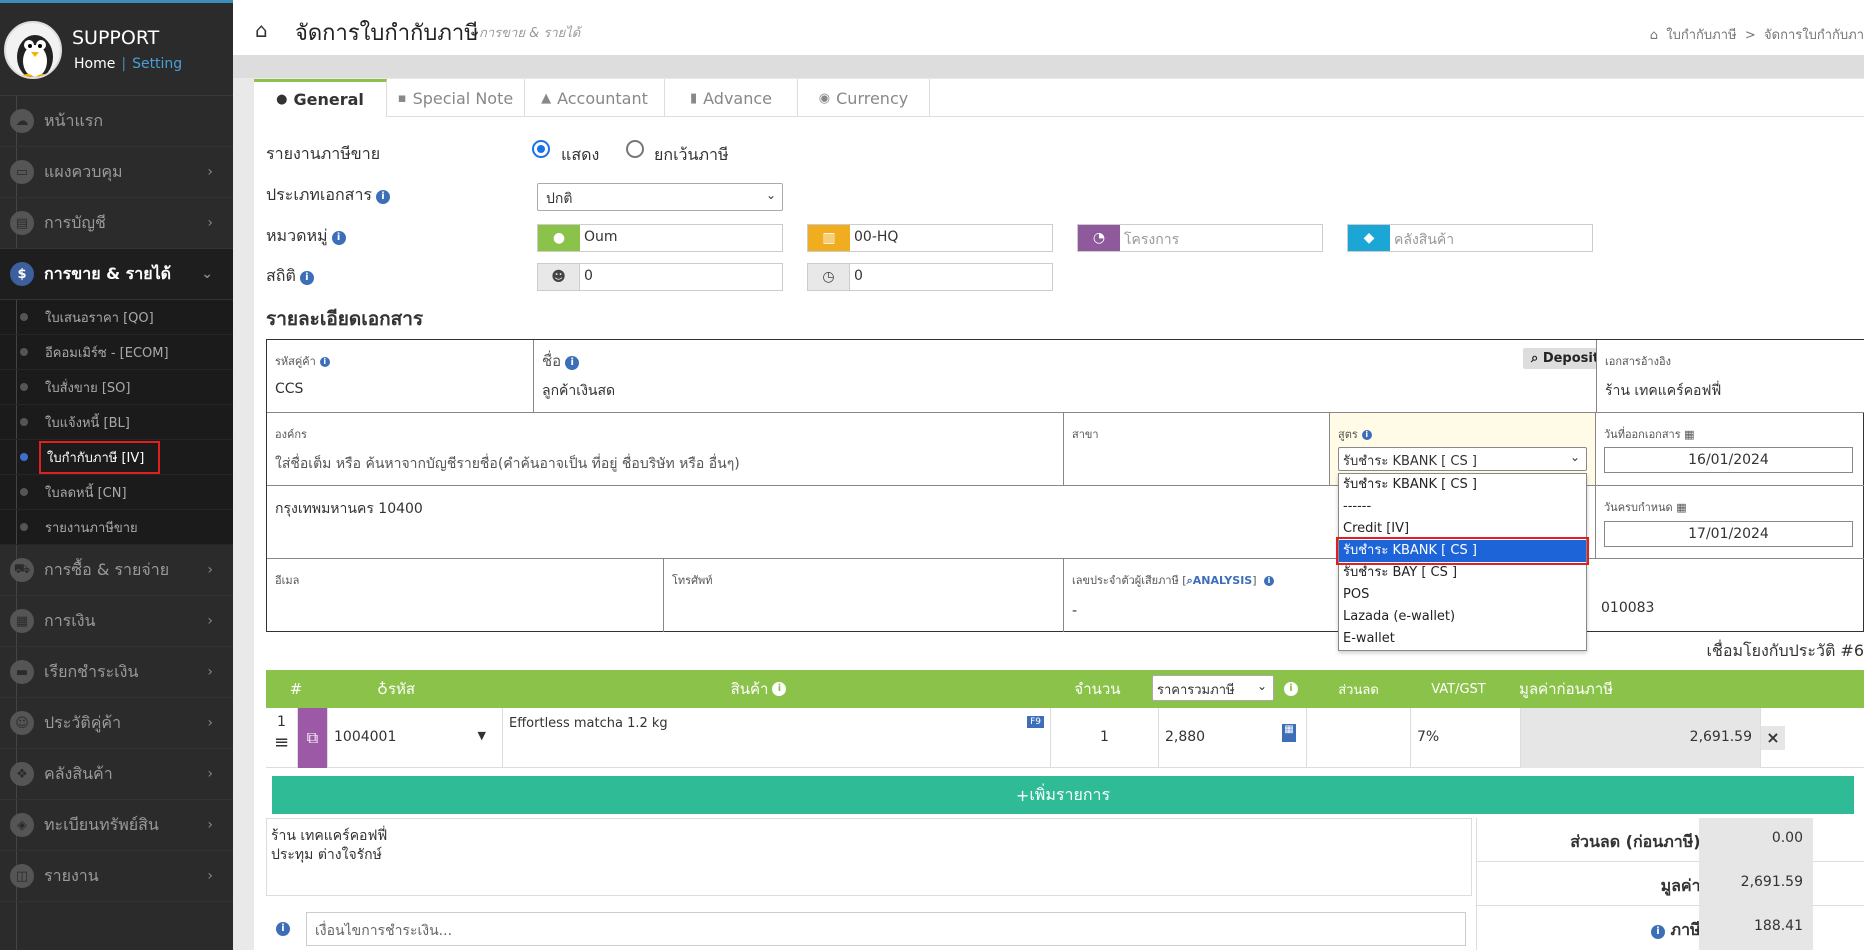 This screenshot has width=1864, height=950. Describe the element at coordinates (261, 30) in the screenshot. I see `home-icon: ⌂` at that location.